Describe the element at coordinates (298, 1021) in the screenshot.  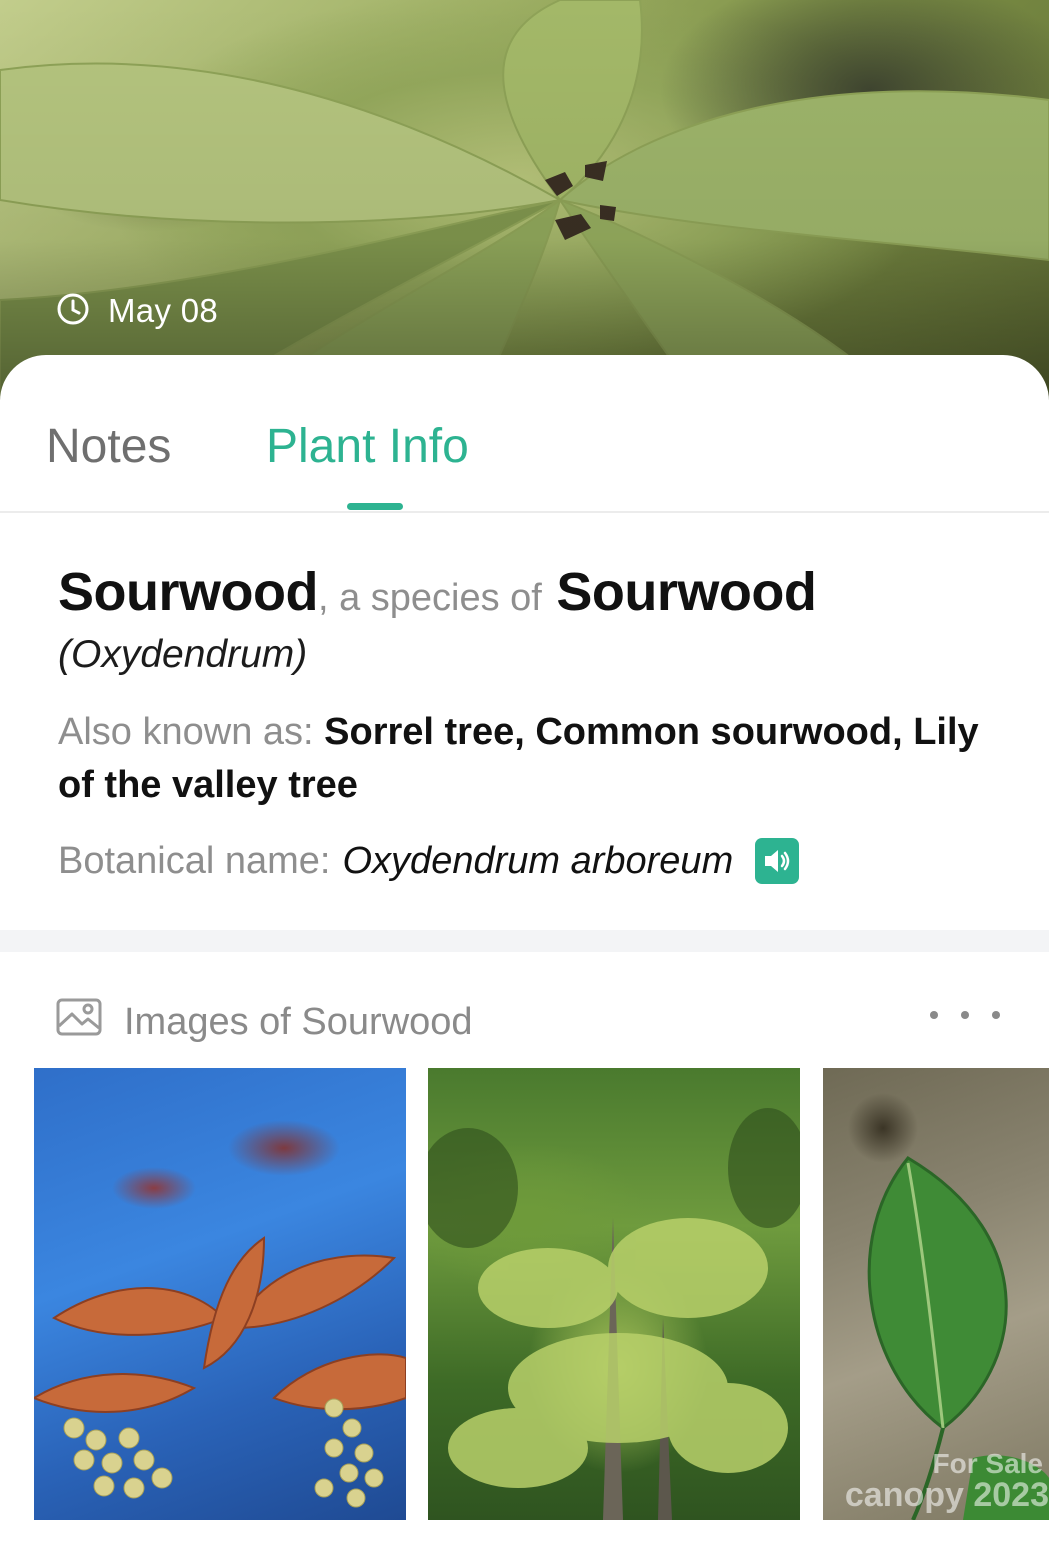
I see `images-section-title: Images of Sourwood` at that location.